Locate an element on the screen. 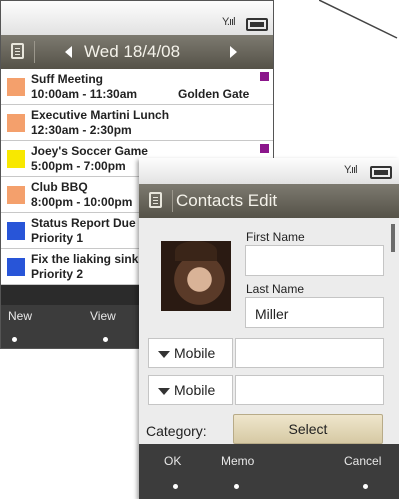 The height and width of the screenshot is (499, 399). event-title: Joey's Soccer Game is located at coordinates (89, 151).